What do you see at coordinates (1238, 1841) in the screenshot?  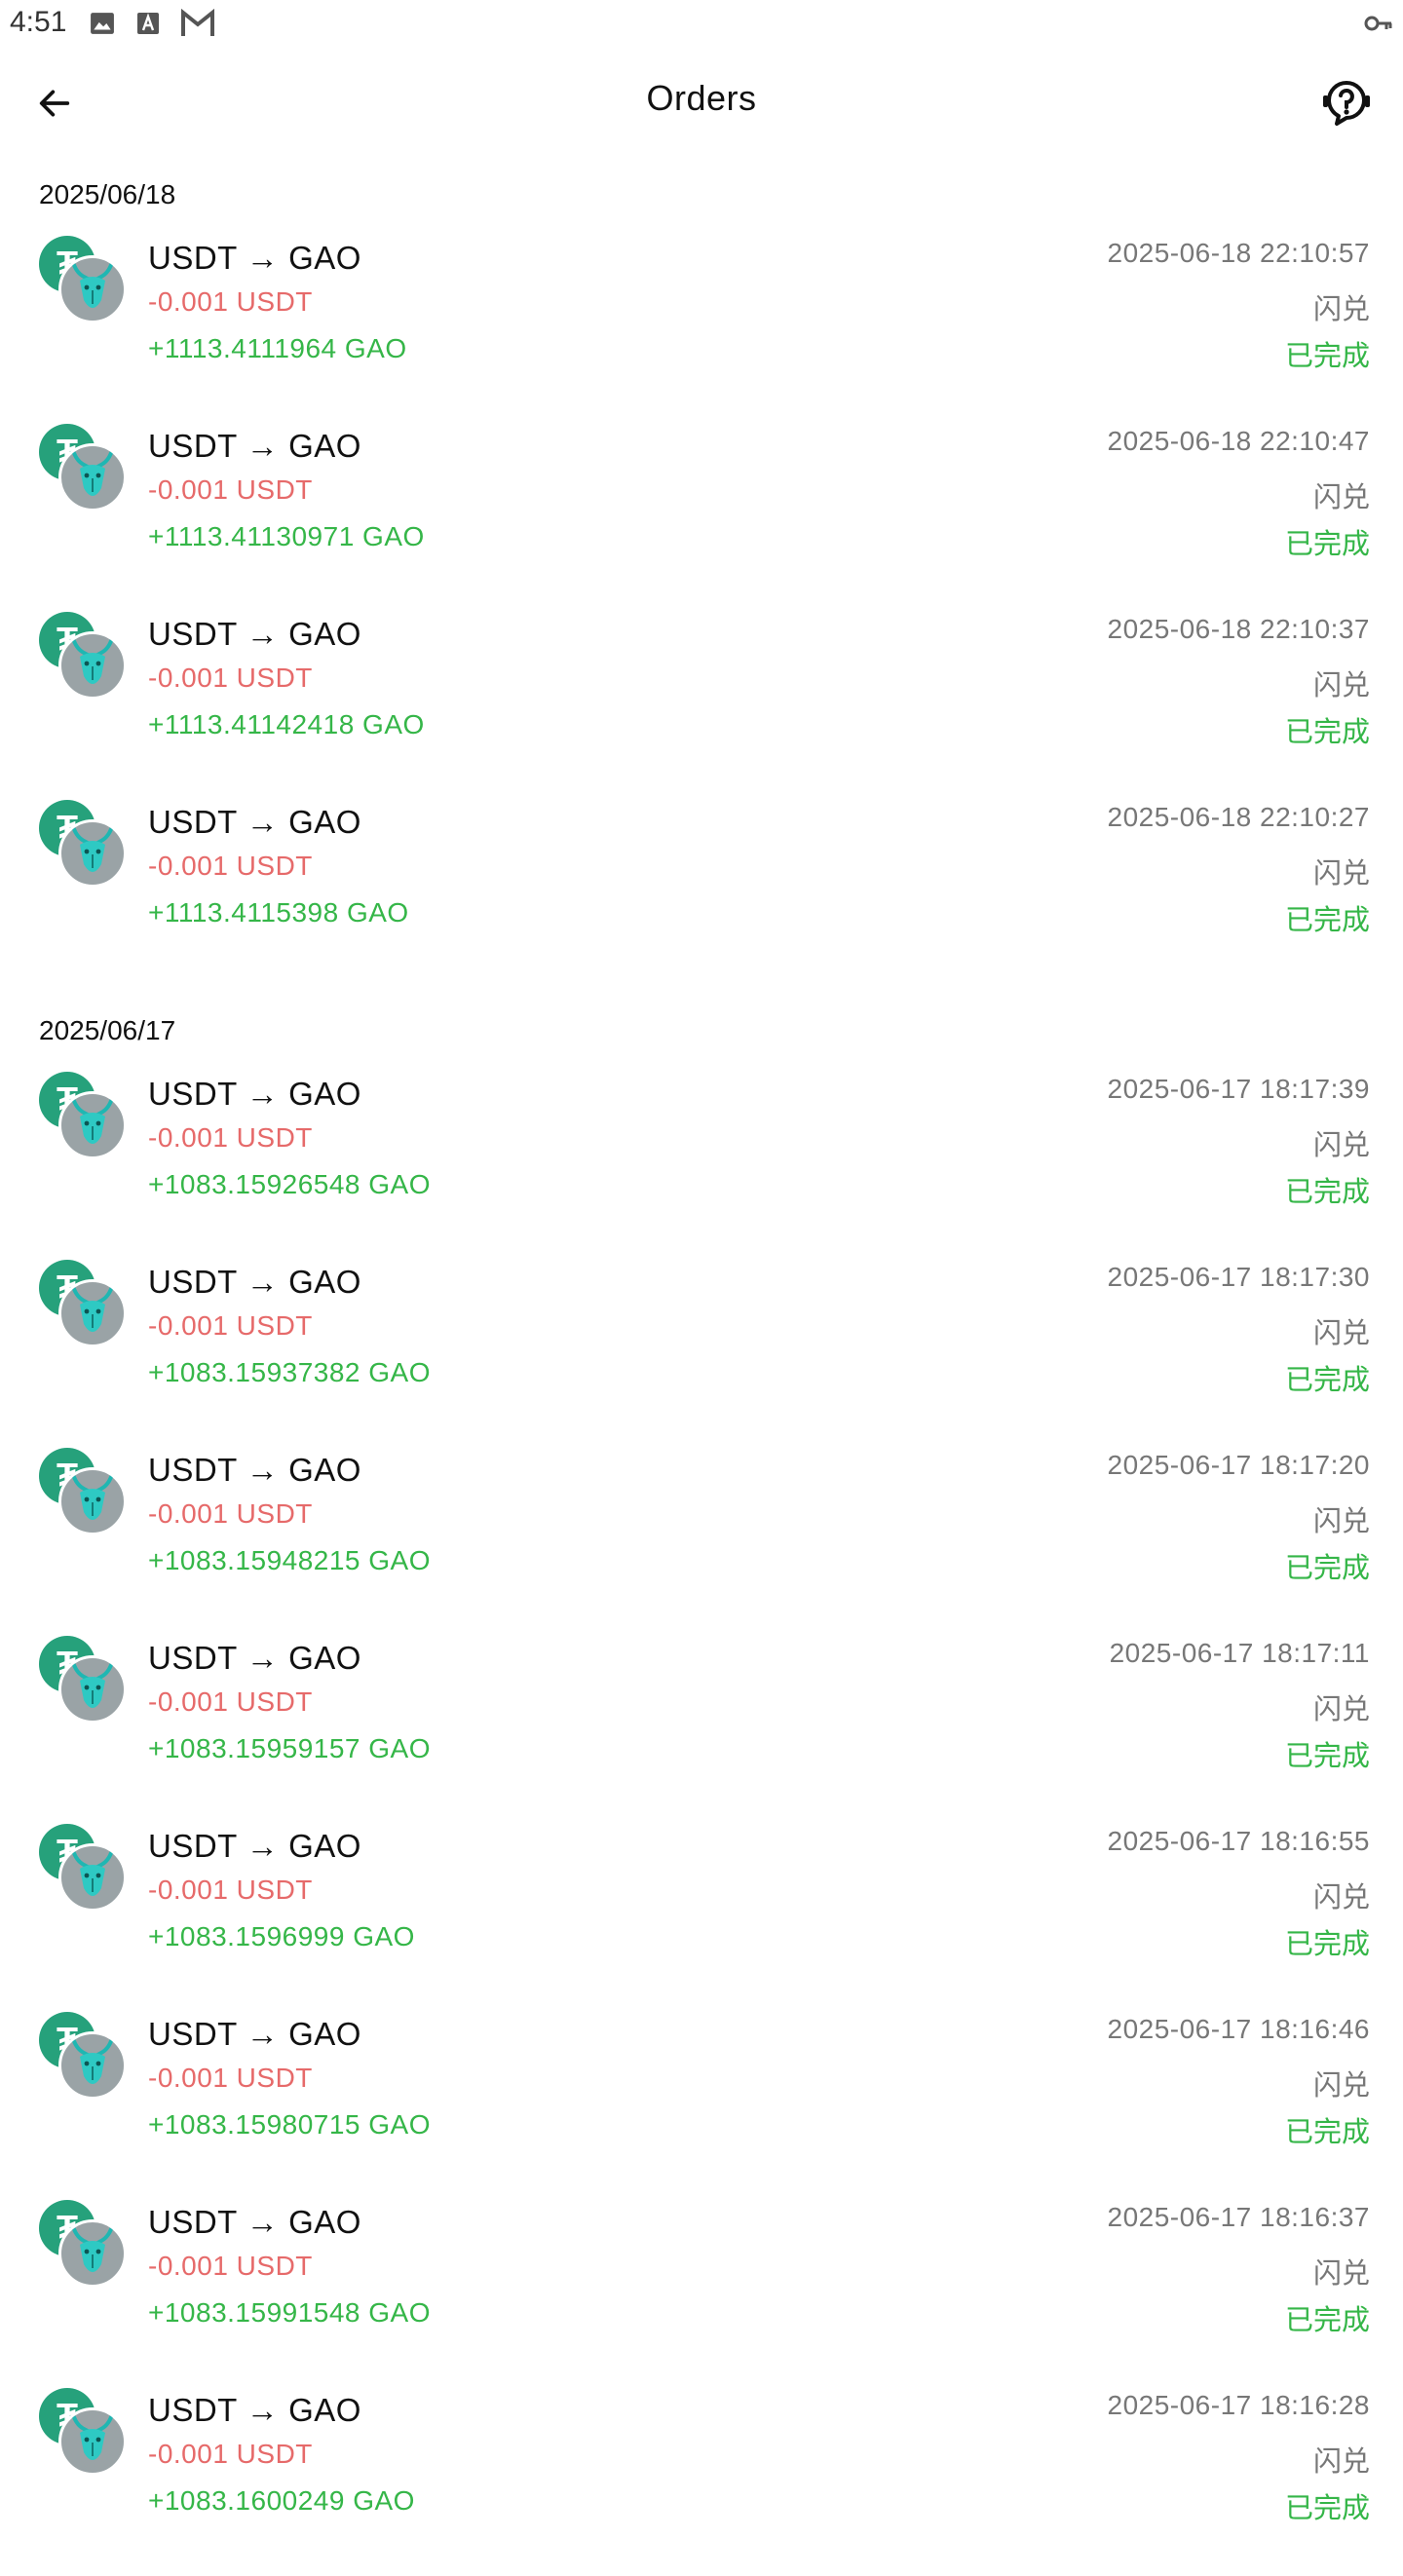 I see `order-time: 2025-06-17 18:16:55` at bounding box center [1238, 1841].